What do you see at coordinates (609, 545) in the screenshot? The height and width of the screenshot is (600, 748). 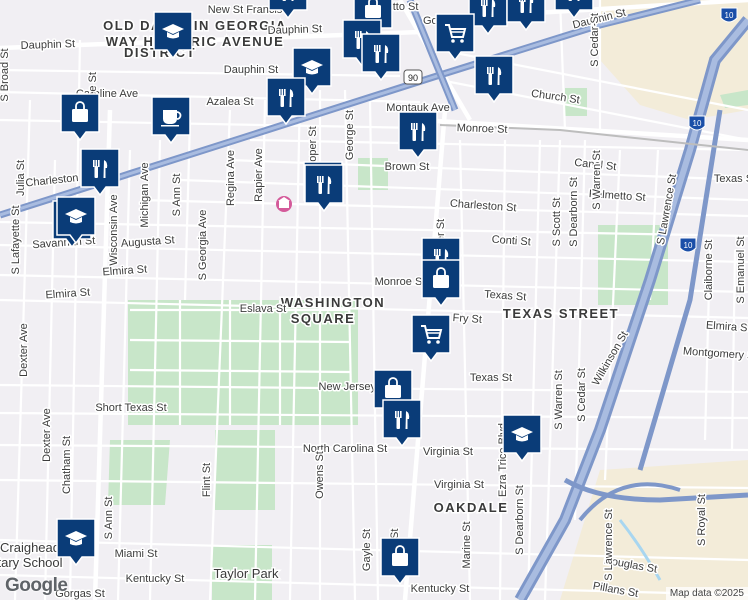 I see `street-label-s-lawrence-st: S Lawrence St` at bounding box center [609, 545].